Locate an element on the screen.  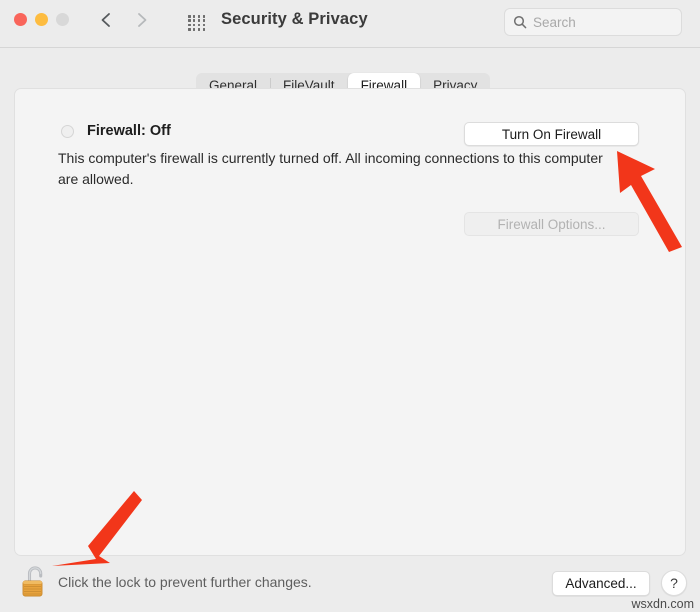
search-field: Search is located at coordinates (593, 22).